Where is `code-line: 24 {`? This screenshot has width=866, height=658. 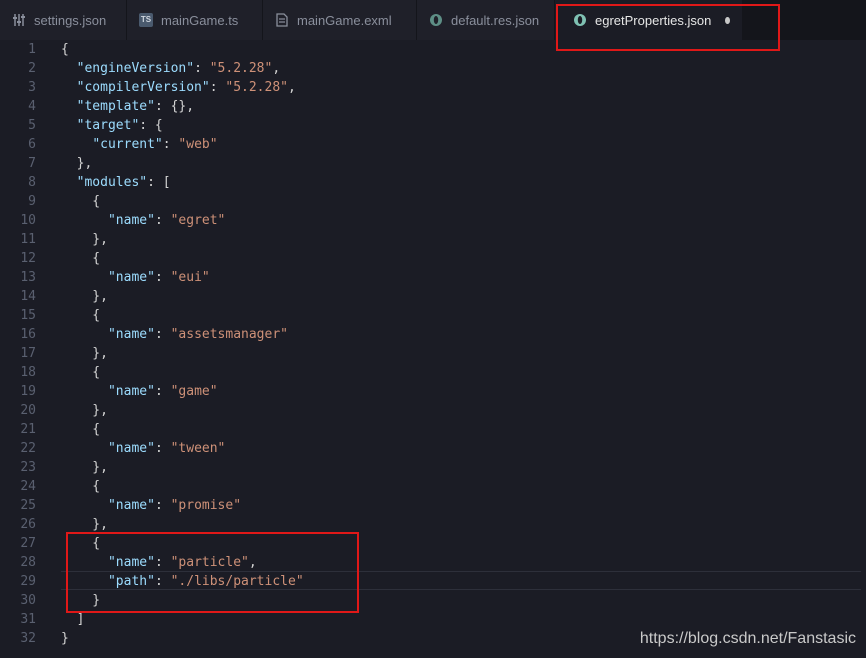 code-line: 24 { is located at coordinates (433, 486).